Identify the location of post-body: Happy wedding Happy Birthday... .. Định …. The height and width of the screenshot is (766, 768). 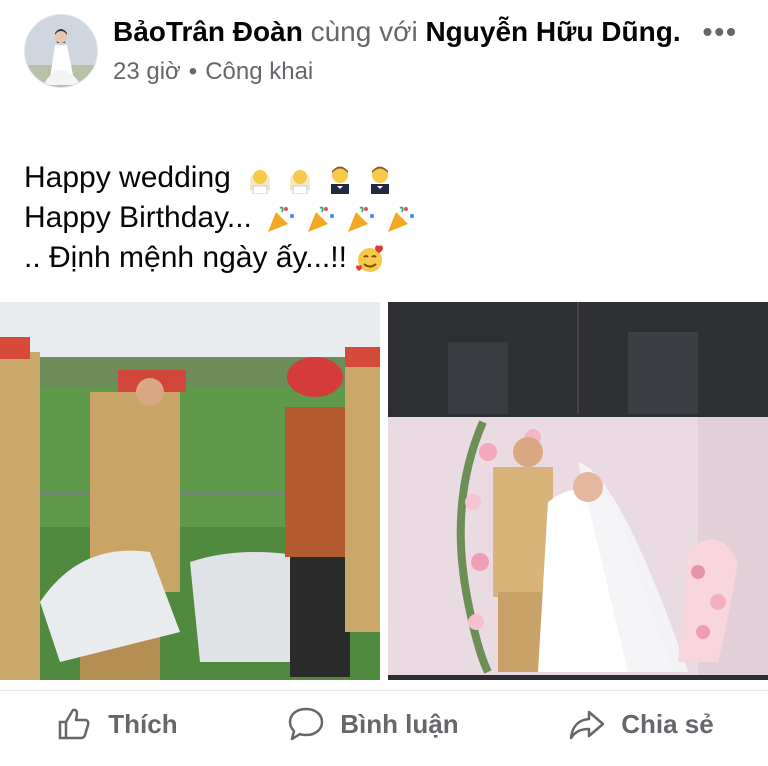
(220, 218).